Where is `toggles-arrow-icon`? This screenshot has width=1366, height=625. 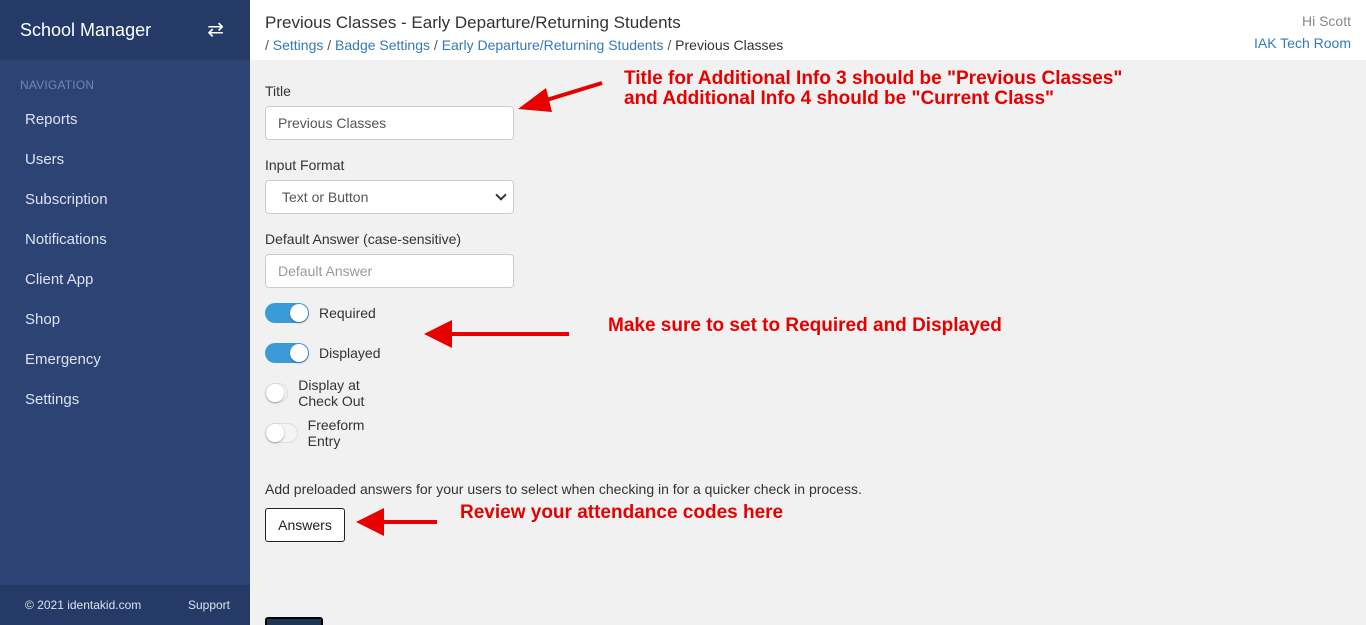
toggles-arrow-icon is located at coordinates (496, 334).